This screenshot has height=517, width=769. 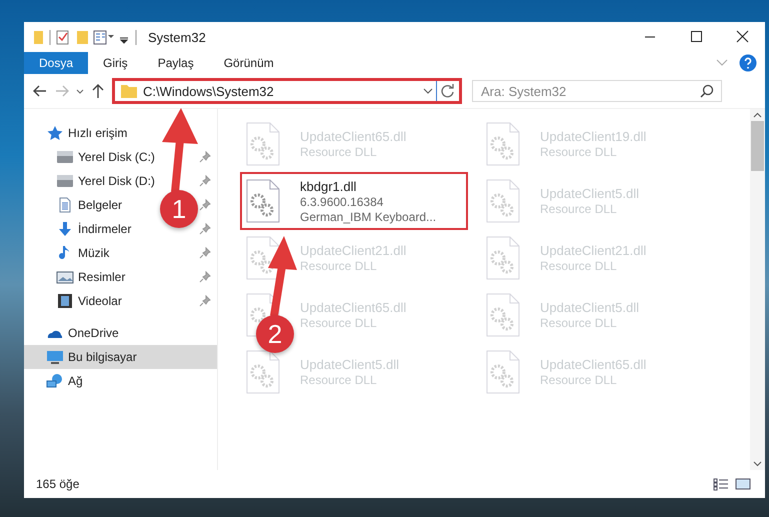 I want to click on sidebar-item: Videolar, so click(x=91, y=301).